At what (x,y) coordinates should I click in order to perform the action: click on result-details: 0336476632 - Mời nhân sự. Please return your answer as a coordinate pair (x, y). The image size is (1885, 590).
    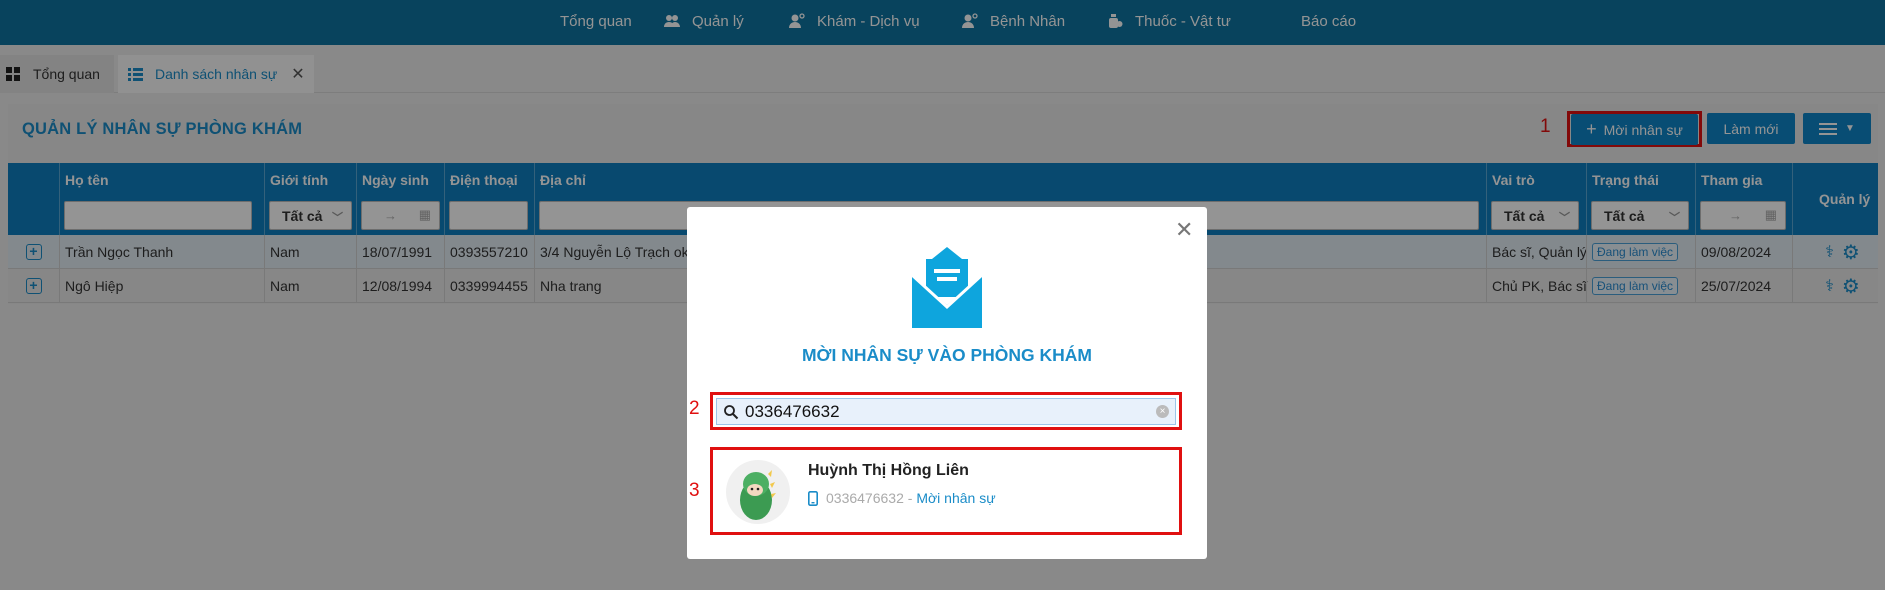
    Looking at the image, I should click on (902, 498).